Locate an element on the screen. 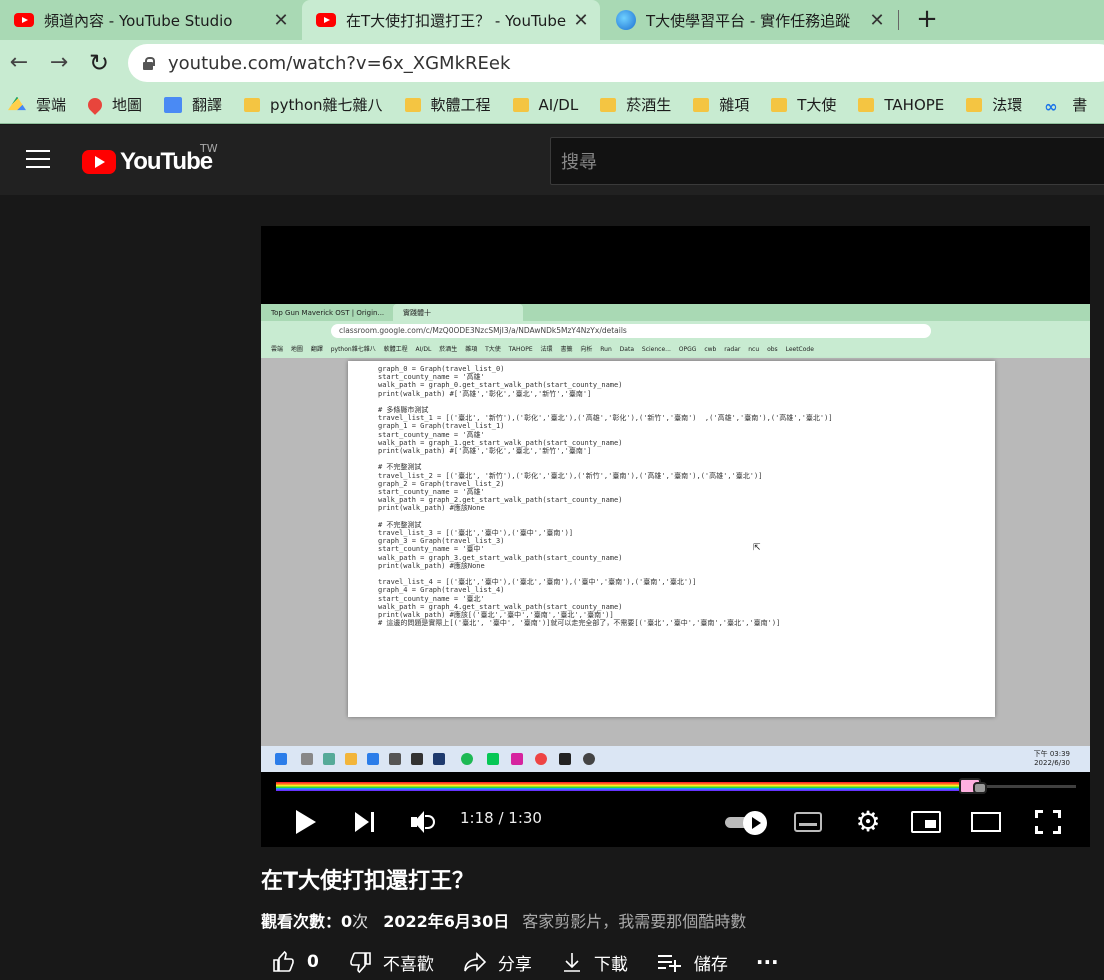  logo-text: YouTube is located at coordinates (166, 161).